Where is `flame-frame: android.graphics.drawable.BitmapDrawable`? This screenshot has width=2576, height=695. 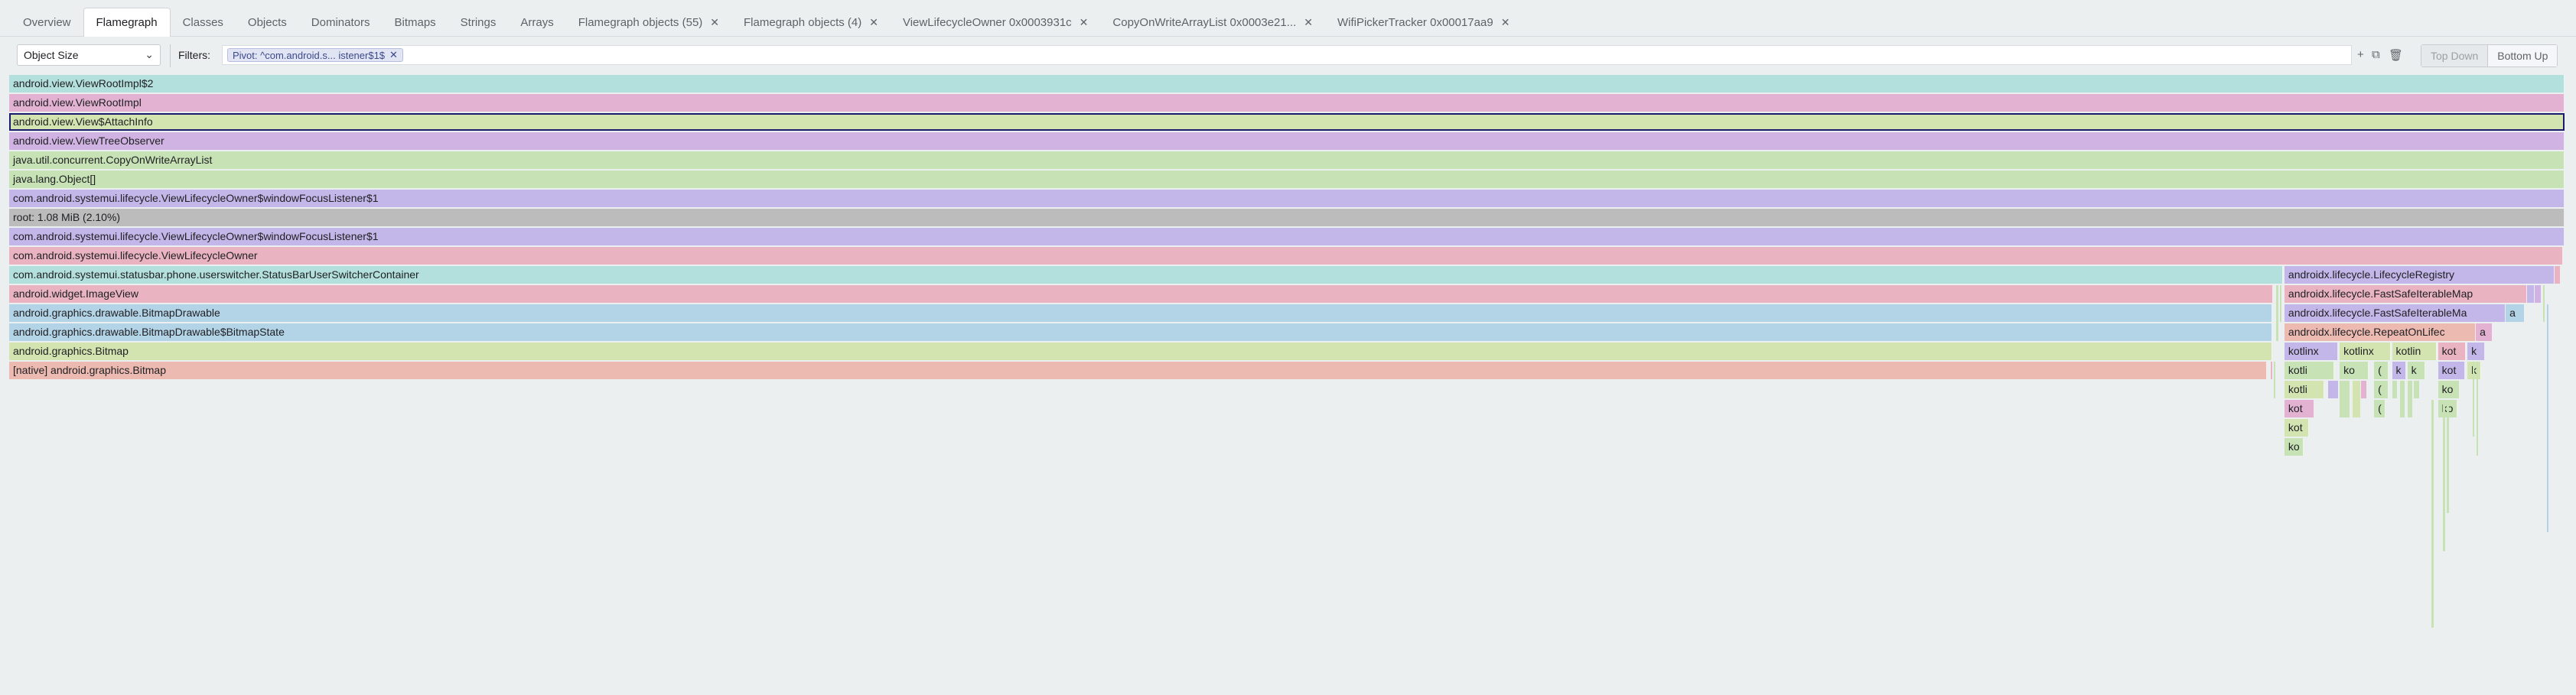
flame-frame: android.graphics.drawable.BitmapDrawable is located at coordinates (1141, 313).